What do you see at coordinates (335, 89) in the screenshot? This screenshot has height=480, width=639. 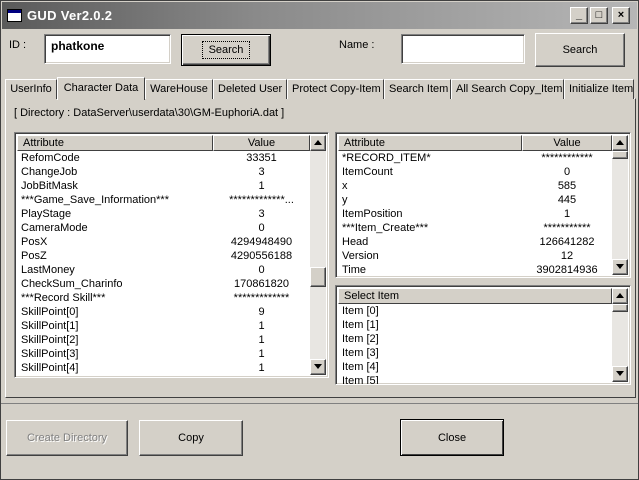 I see `tab-protect-copy-item: Protect Copy-Item` at bounding box center [335, 89].